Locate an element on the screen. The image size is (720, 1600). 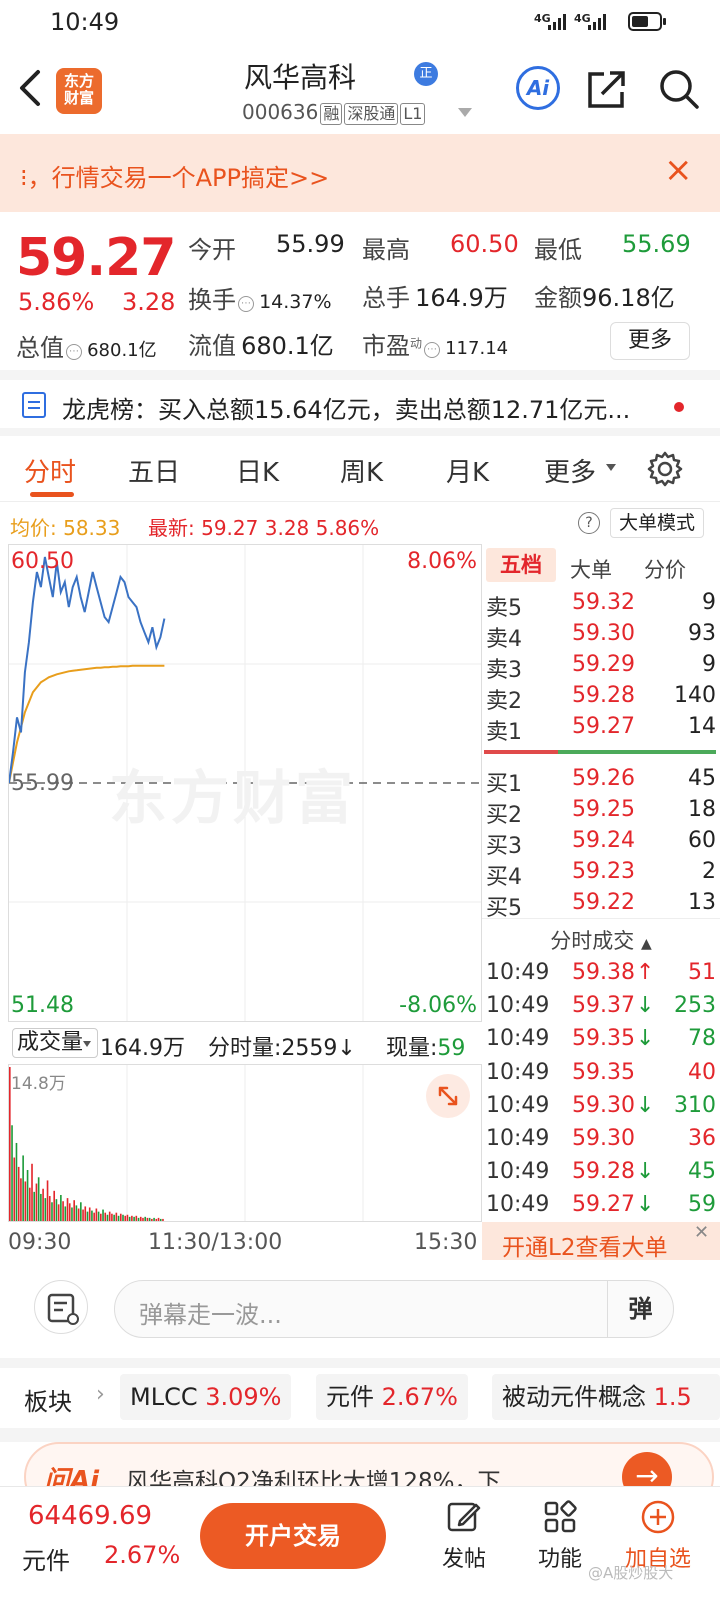
chevron-right-icon: › is located at coordinates (100, 1394).